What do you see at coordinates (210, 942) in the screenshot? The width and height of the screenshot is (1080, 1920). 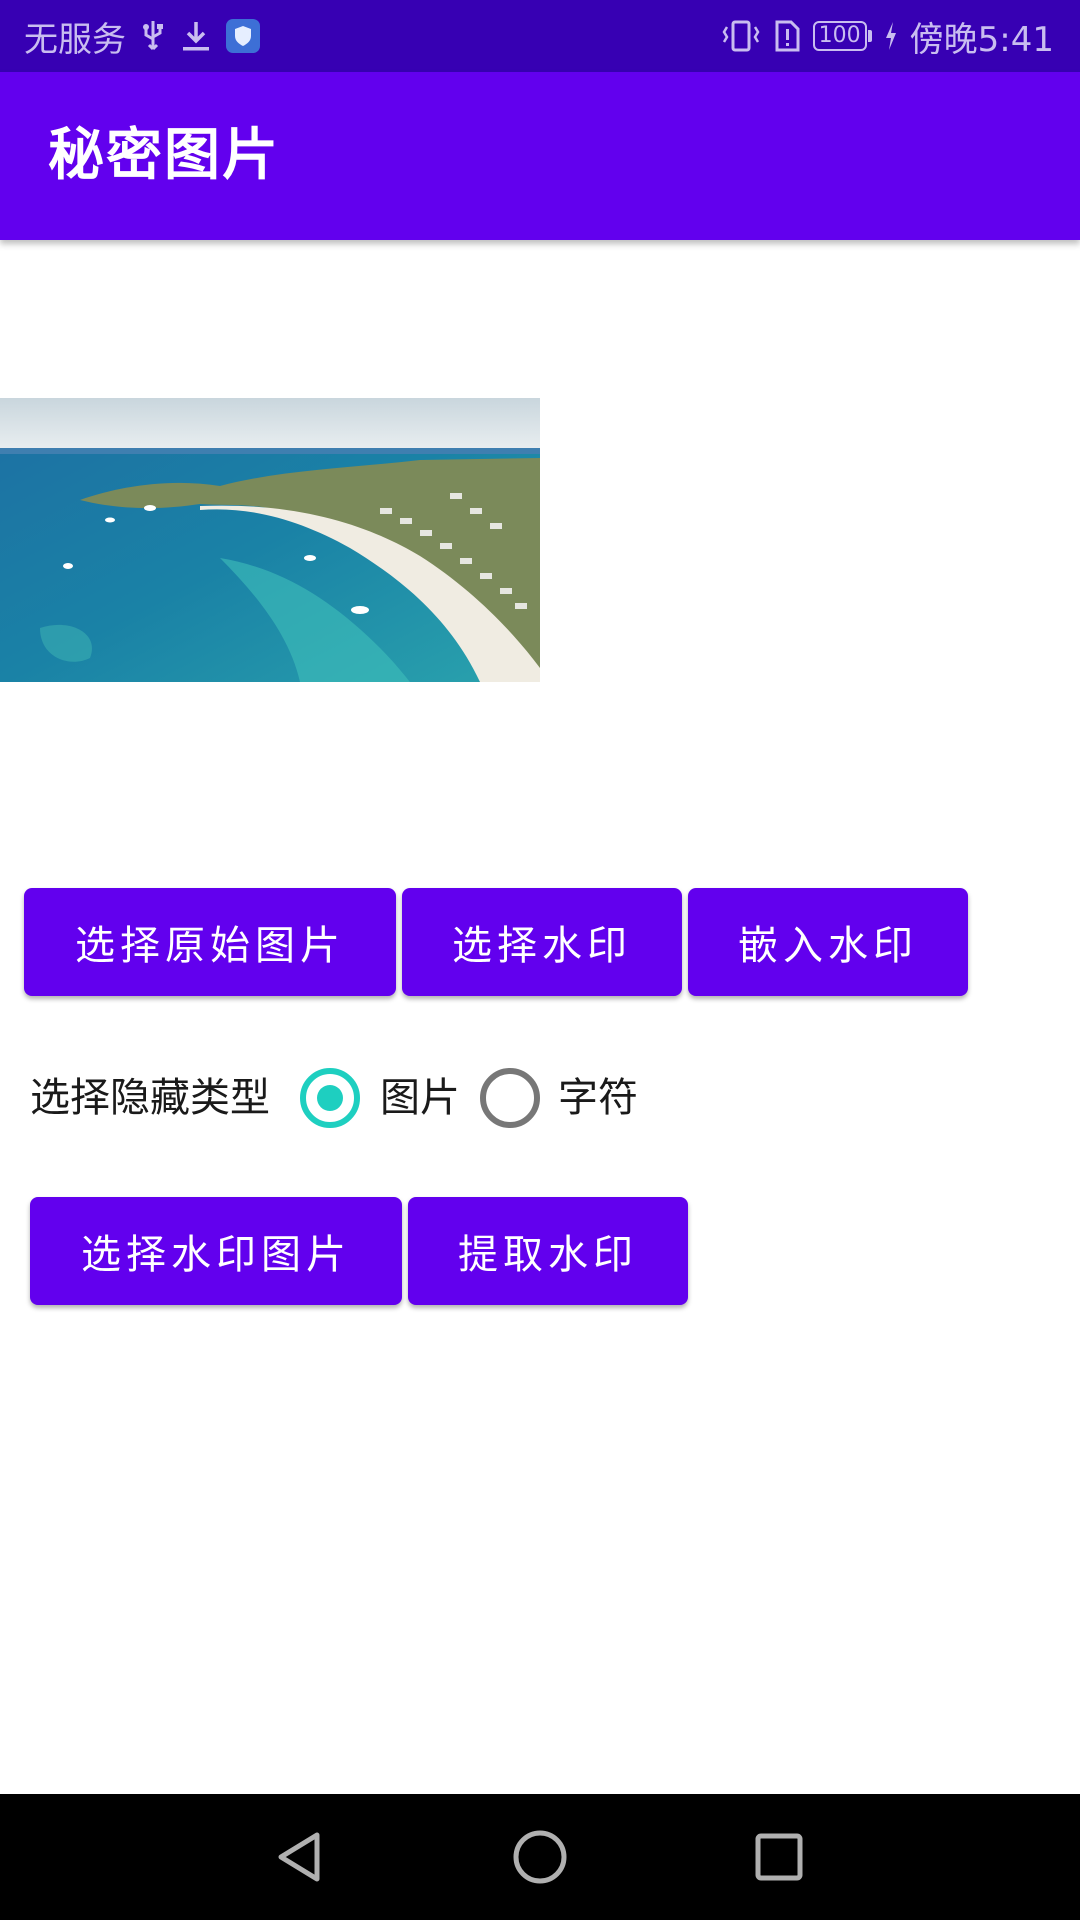 I see `select-original-image-button: 选择原始图片` at bounding box center [210, 942].